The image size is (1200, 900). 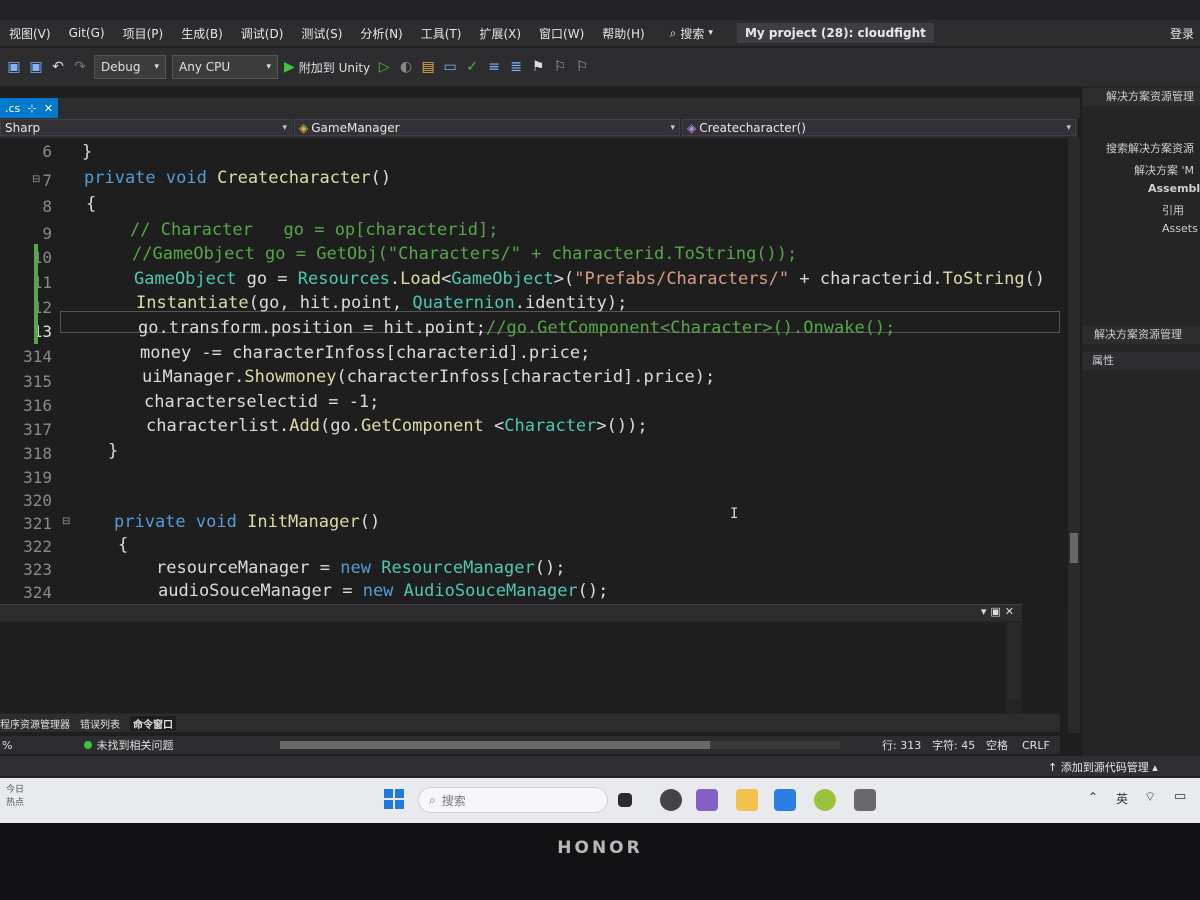 What do you see at coordinates (268, 67) in the screenshot?
I see `chevron-down-icon: ▾` at bounding box center [268, 67].